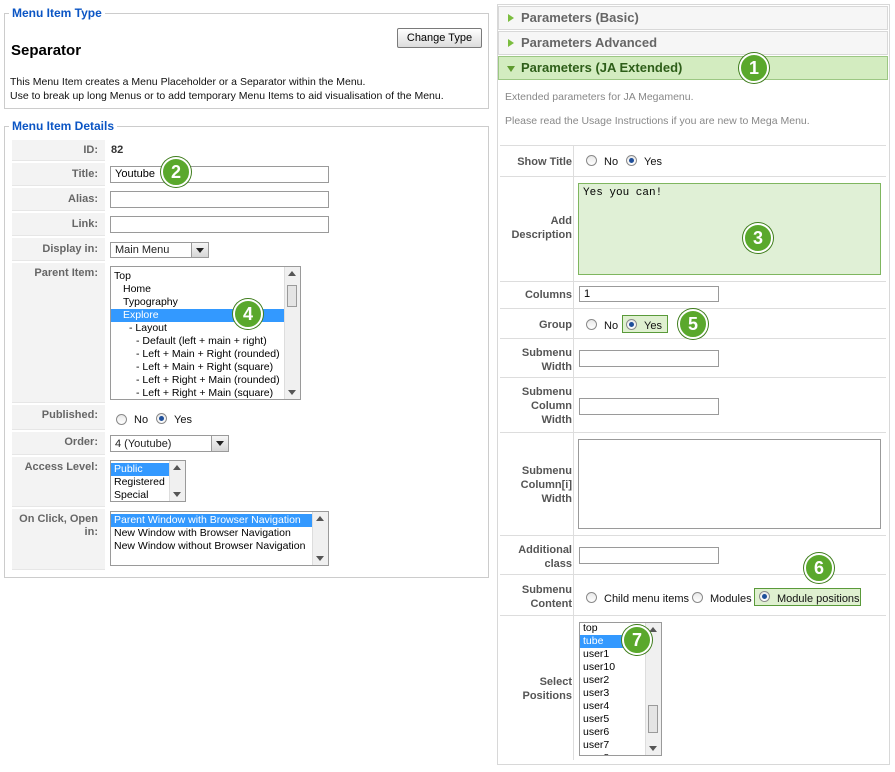 The image size is (895, 772). Describe the element at coordinates (219, 224) in the screenshot. I see `link-input` at that location.